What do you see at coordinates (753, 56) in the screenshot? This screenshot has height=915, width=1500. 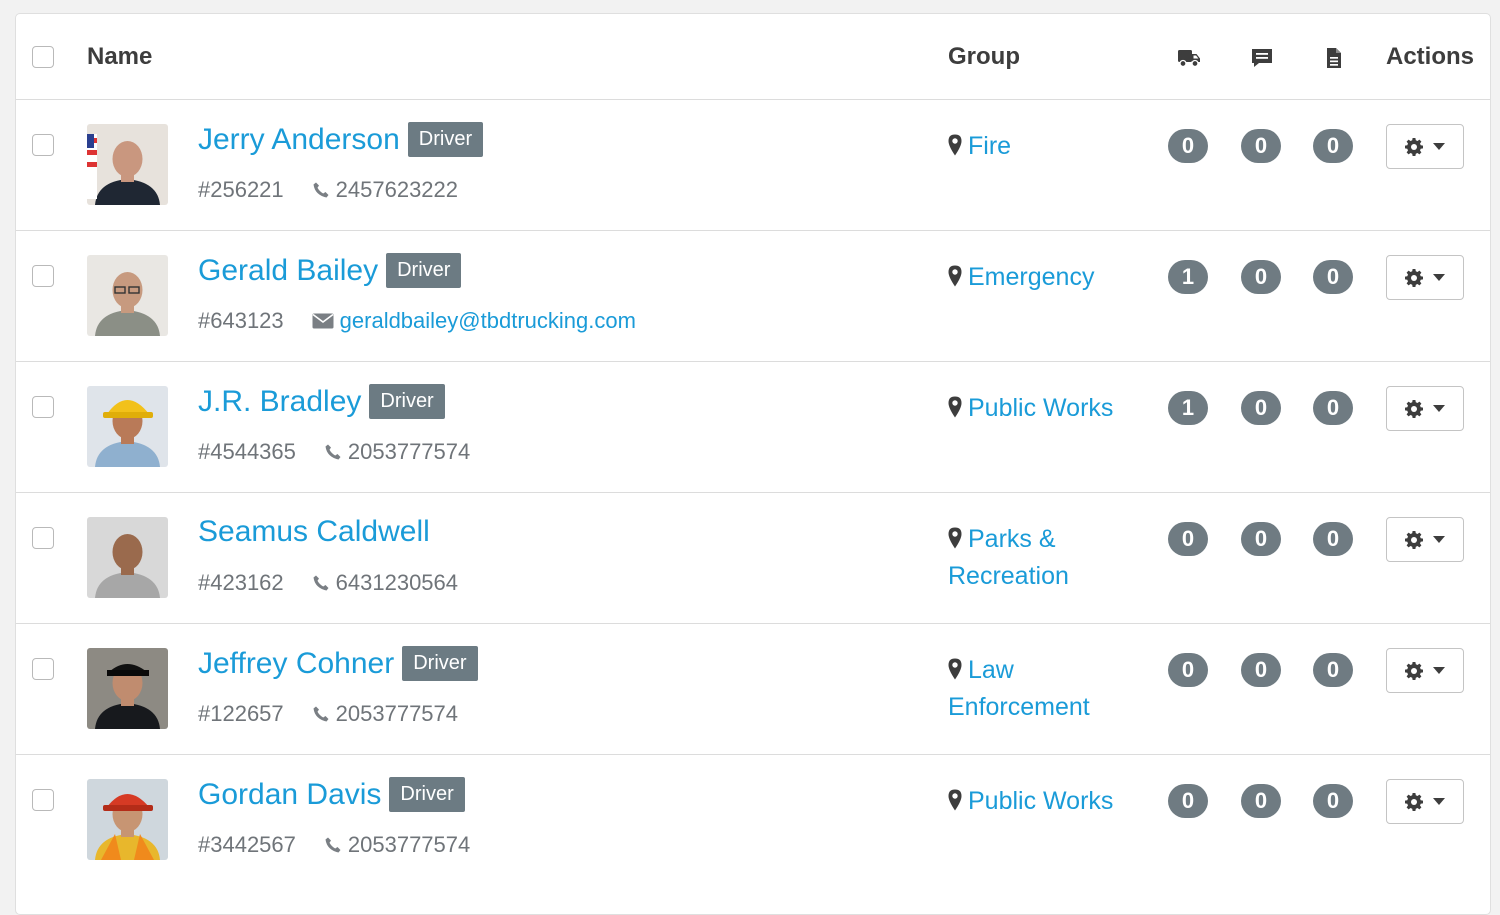 I see `table-header: Name Group Actions` at bounding box center [753, 56].